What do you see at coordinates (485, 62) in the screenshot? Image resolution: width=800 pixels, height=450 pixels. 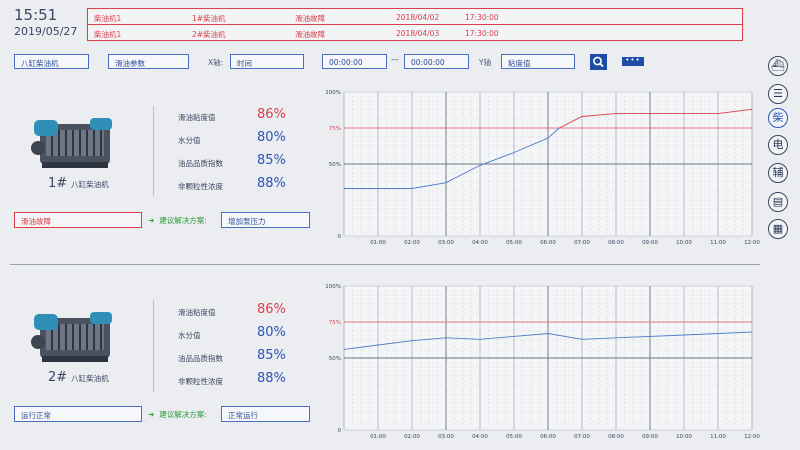 I see `y-axis-label: Y轴` at bounding box center [485, 62].